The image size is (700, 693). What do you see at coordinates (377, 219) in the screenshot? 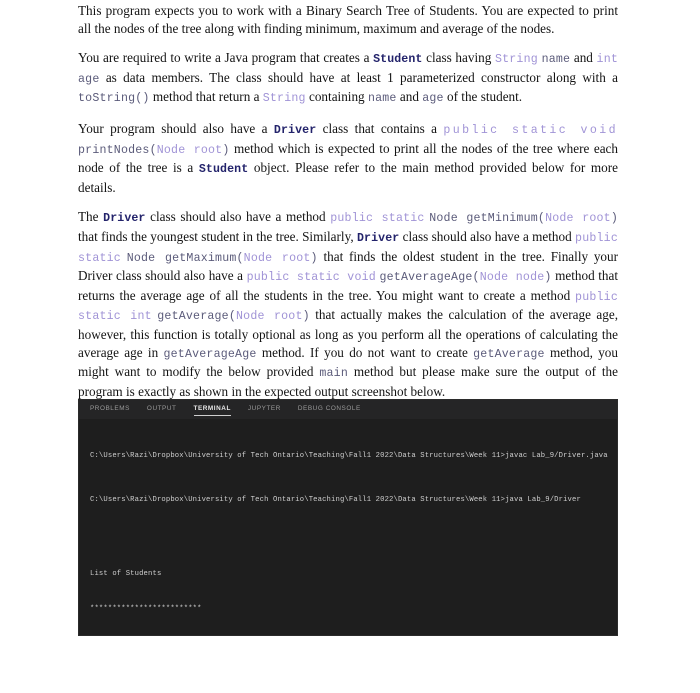
I see `code-run-keyword: public static` at bounding box center [377, 219].